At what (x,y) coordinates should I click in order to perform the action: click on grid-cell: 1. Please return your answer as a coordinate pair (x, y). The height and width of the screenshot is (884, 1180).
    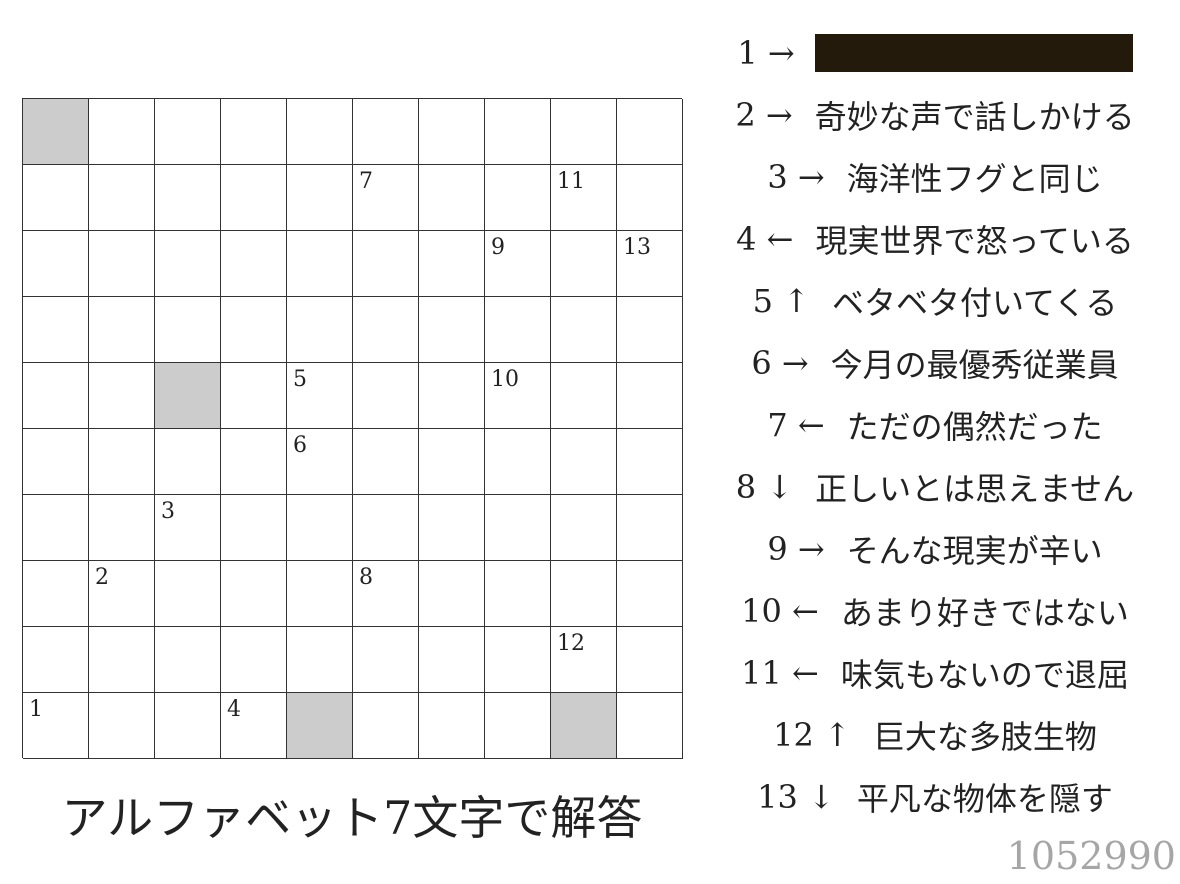
    Looking at the image, I should click on (56, 726).